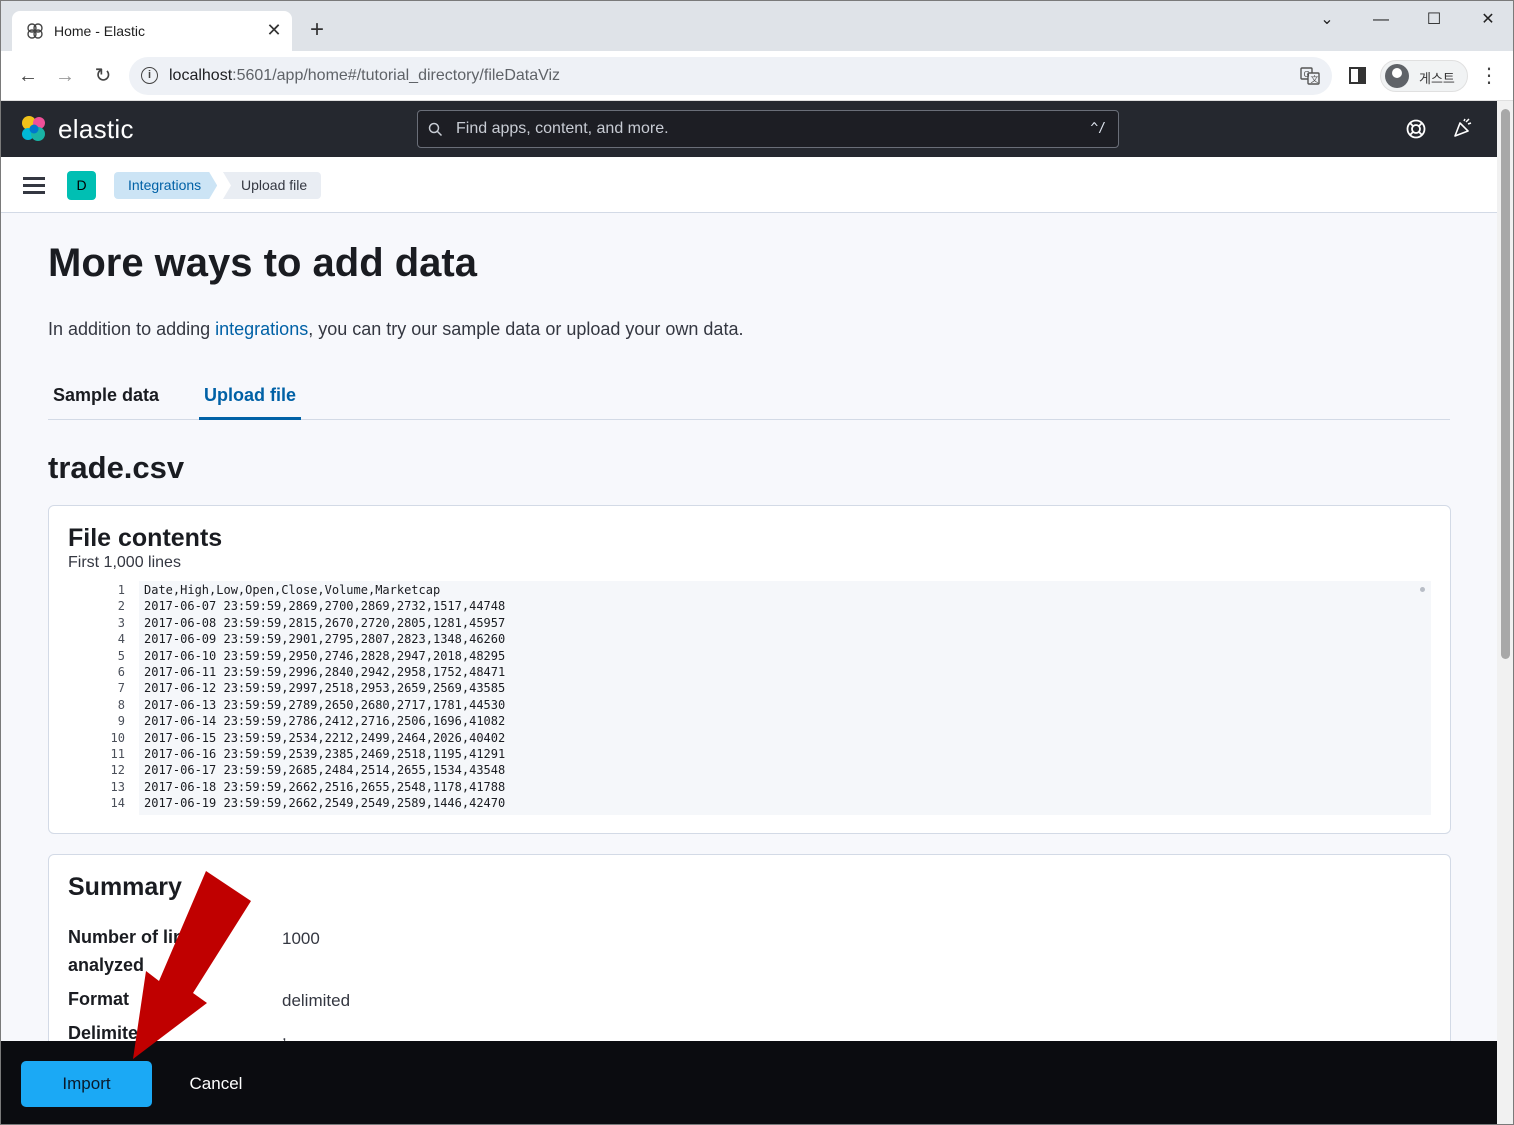 The height and width of the screenshot is (1125, 1514). Describe the element at coordinates (117, 754) in the screenshot. I see `line-number: 11` at that location.